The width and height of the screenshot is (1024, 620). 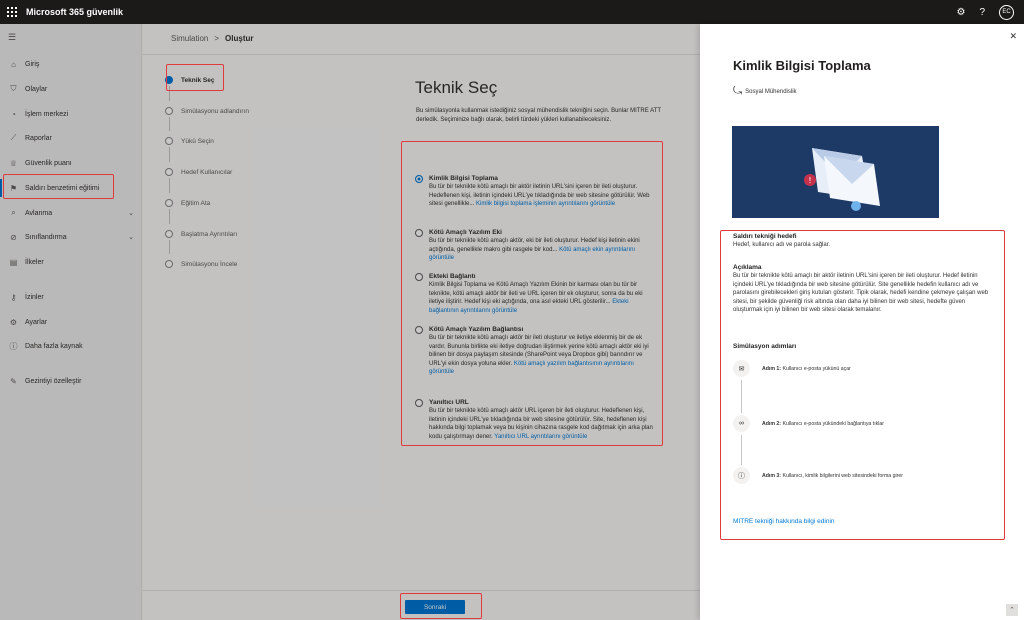 I want to click on sidebar-item-label: Gezintiyi özelleştir, so click(x=53, y=381).